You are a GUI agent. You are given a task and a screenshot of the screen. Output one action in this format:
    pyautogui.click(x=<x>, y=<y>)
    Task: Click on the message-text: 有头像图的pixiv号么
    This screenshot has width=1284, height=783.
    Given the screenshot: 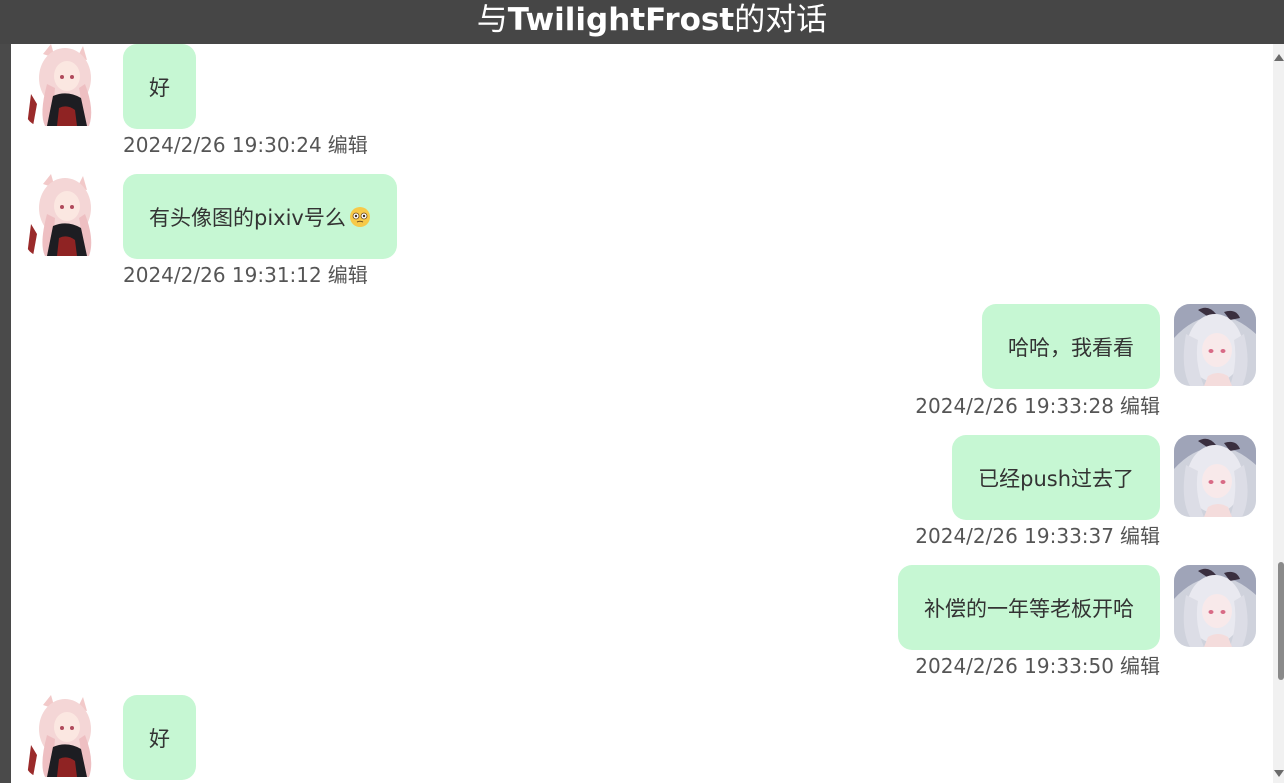 What is the action you would take?
    pyautogui.click(x=247, y=217)
    